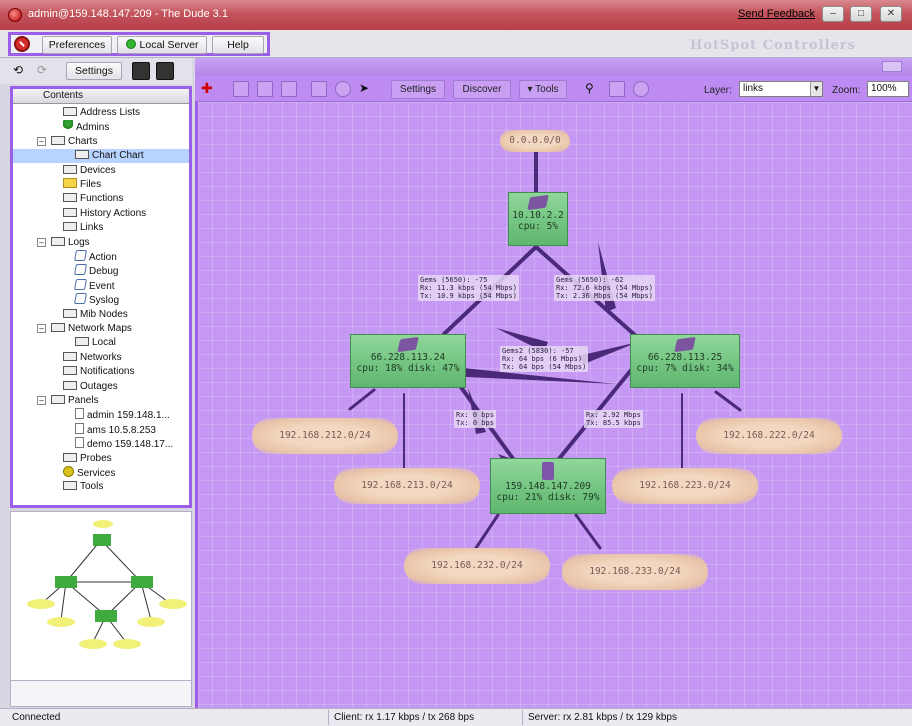  I want to click on tree-item: Files, so click(101, 185).